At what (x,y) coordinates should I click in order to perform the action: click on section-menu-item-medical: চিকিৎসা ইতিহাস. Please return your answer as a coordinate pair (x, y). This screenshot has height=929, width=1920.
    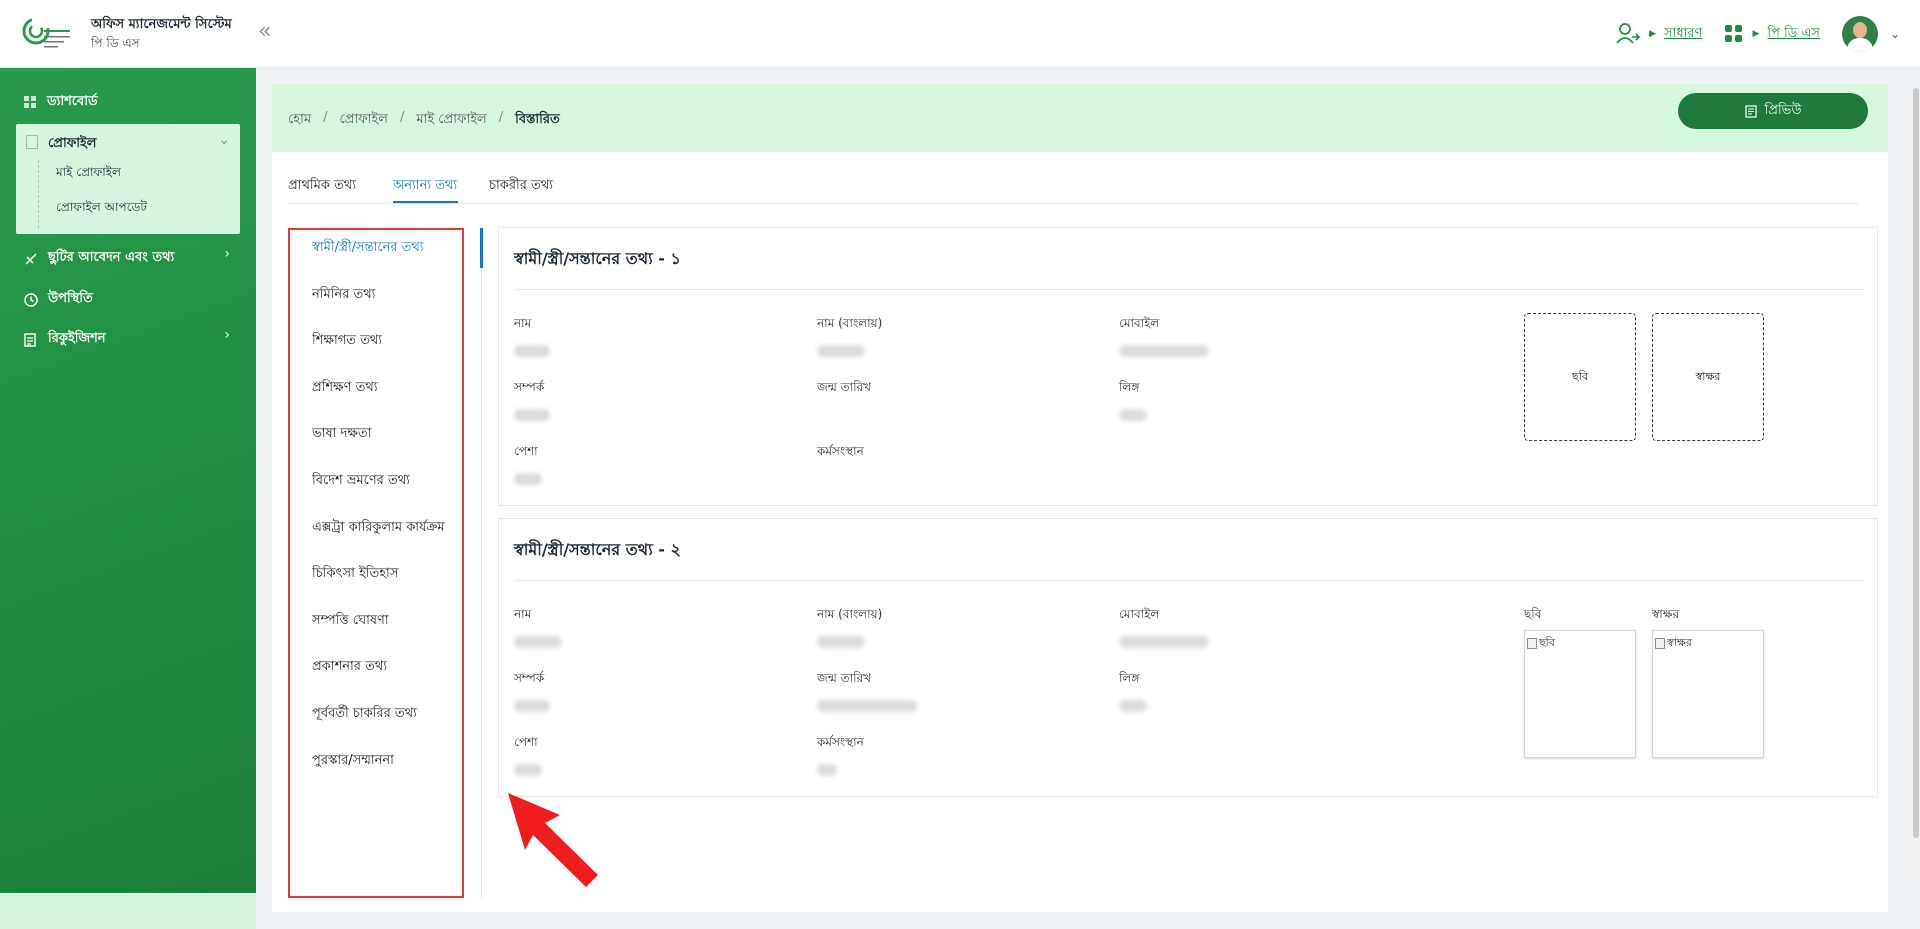
    Looking at the image, I should click on (355, 574).